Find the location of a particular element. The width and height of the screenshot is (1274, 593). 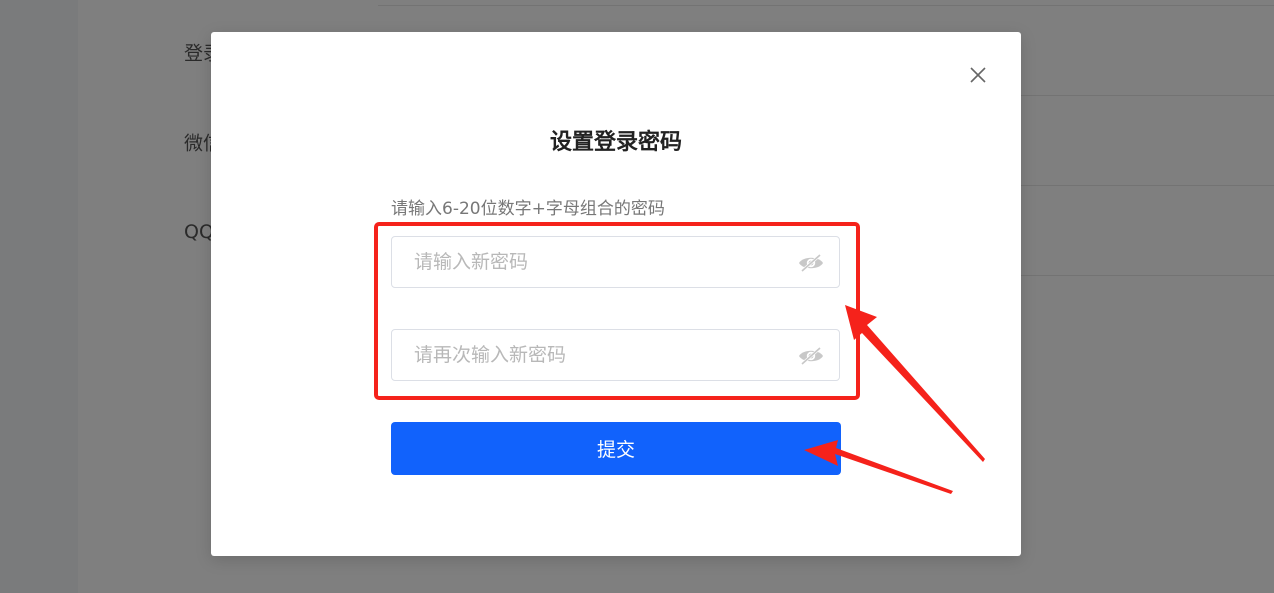

password-hint: 请输入6-20位数字+字母组合的密码 is located at coordinates (528, 209).